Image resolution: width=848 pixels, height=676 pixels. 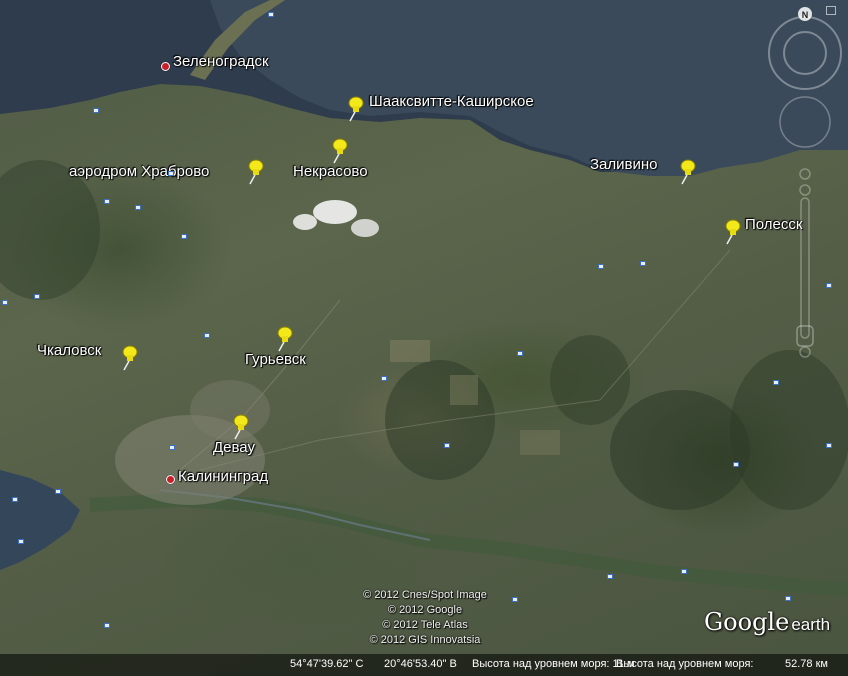 What do you see at coordinates (805, 263) in the screenshot?
I see `zoom-slider` at bounding box center [805, 263].